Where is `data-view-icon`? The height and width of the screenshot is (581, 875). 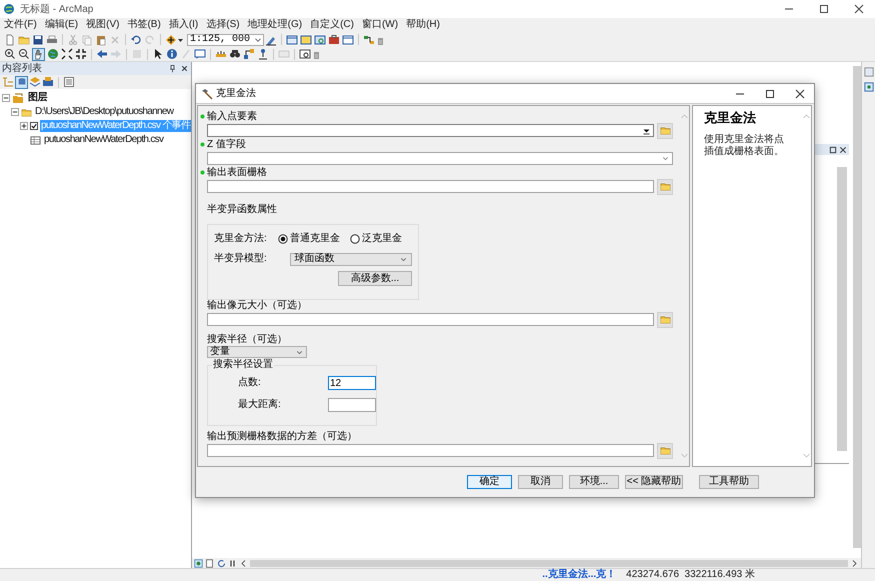
data-view-icon is located at coordinates (198, 563).